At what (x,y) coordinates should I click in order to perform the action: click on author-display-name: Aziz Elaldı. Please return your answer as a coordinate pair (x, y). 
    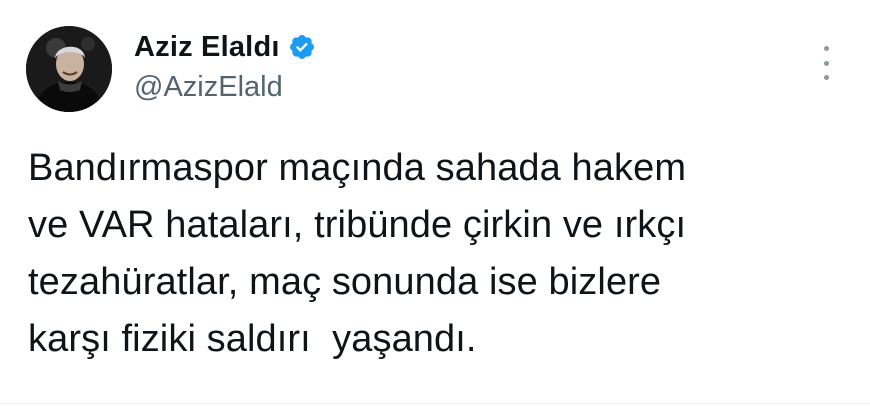
    Looking at the image, I should click on (207, 47).